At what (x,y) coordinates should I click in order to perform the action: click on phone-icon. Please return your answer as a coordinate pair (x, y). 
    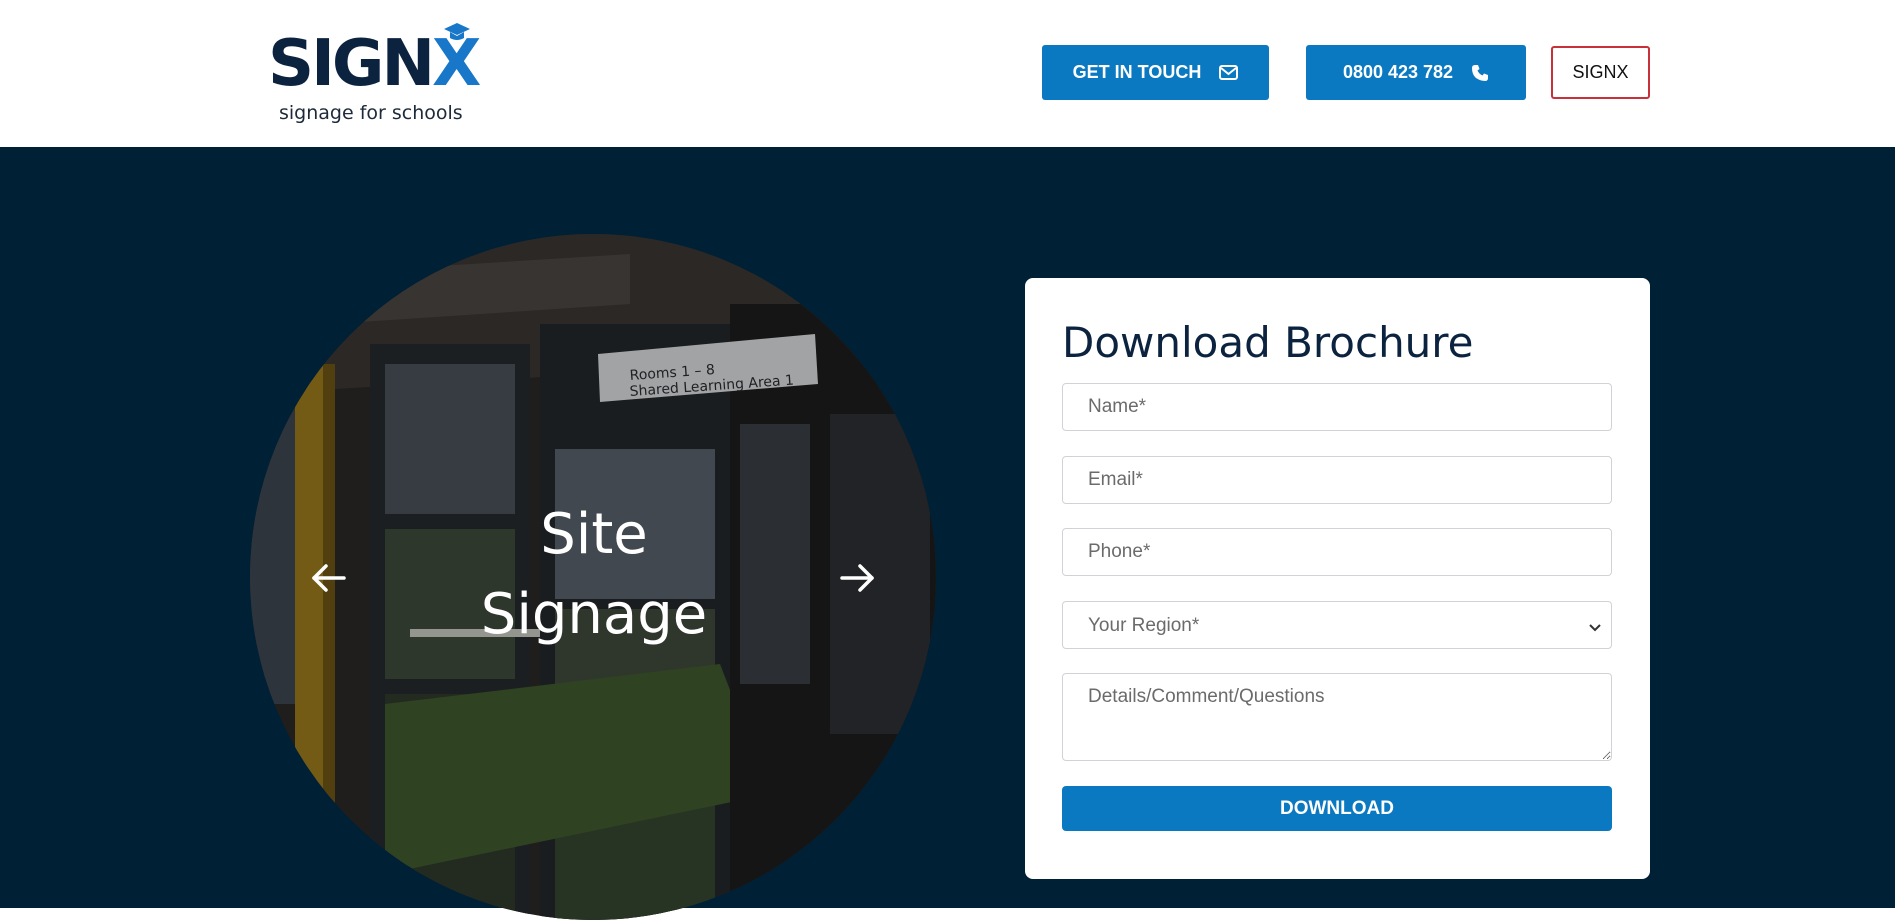
    Looking at the image, I should click on (1480, 73).